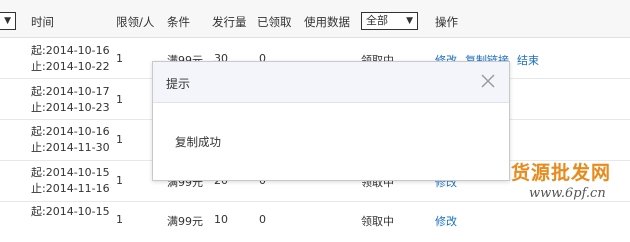 Image resolution: width=630 pixels, height=242 pixels. I want to click on issued-value: 10, so click(221, 219).